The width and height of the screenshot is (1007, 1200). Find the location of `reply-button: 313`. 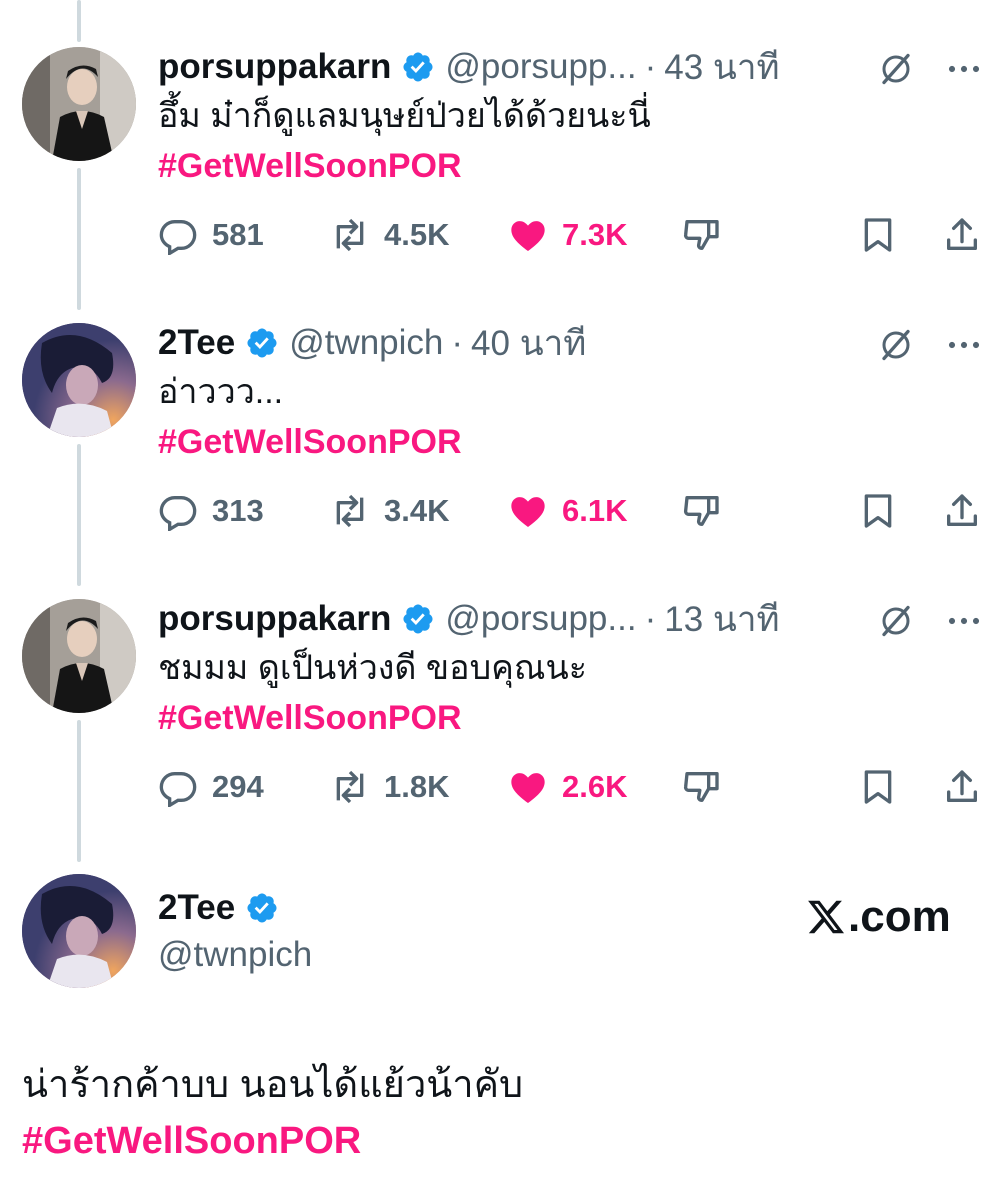

reply-button: 313 is located at coordinates (211, 511).